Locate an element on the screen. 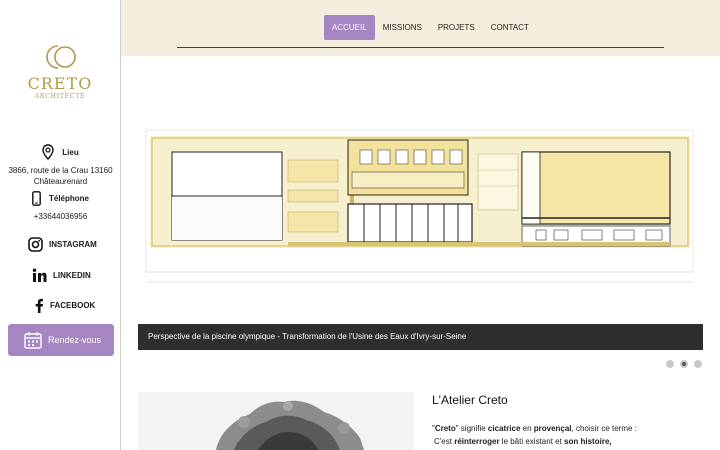 The height and width of the screenshot is (450, 720). nav-item-accueil: ACCUEIL is located at coordinates (349, 27).